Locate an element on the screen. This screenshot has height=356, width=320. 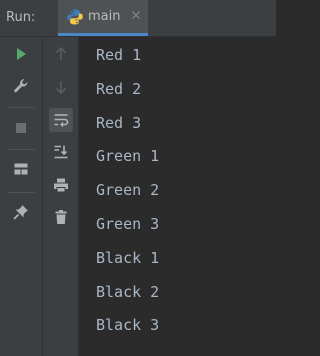
console-line: Black 1 is located at coordinates (128, 257).